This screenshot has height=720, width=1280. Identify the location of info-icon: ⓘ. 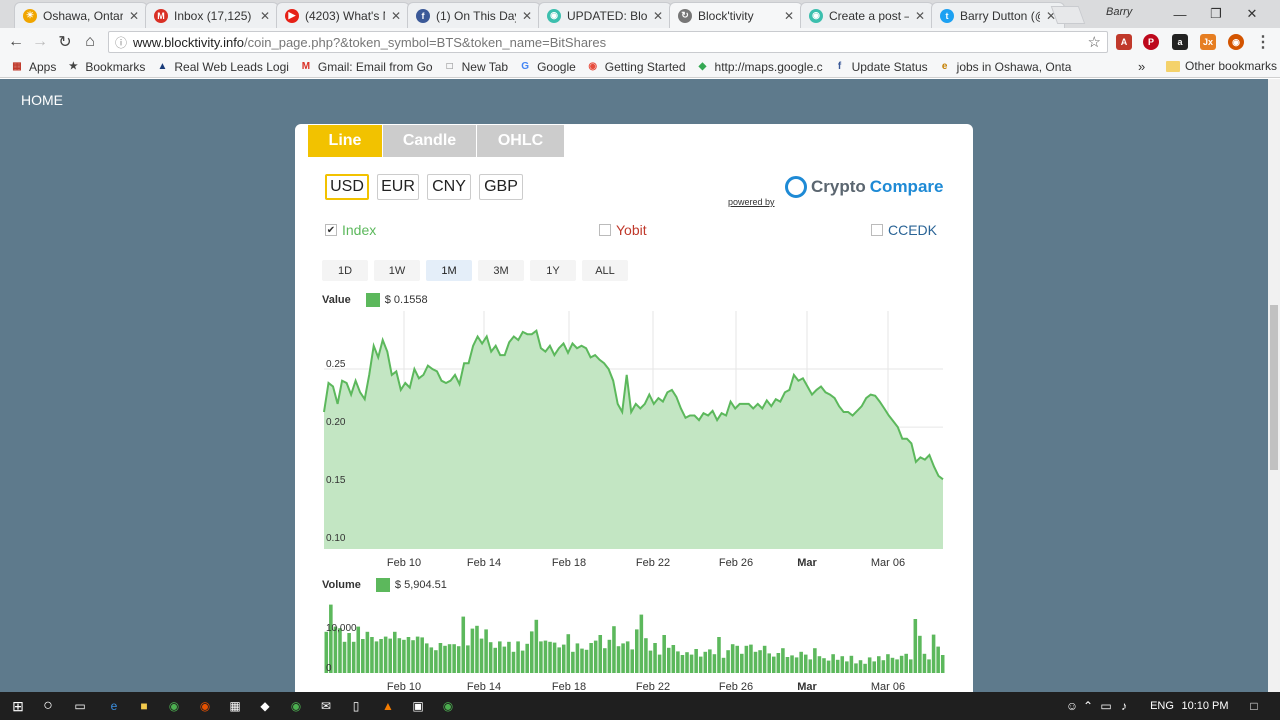
(121, 42).